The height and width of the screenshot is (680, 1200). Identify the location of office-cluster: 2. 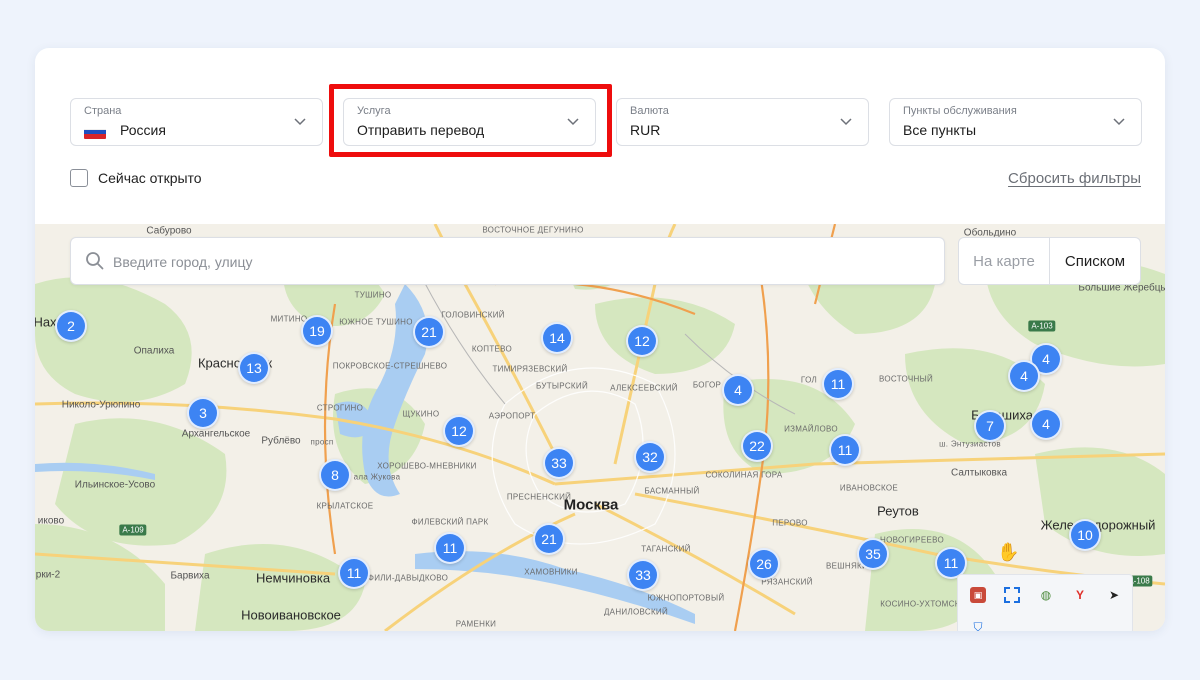
(71, 326).